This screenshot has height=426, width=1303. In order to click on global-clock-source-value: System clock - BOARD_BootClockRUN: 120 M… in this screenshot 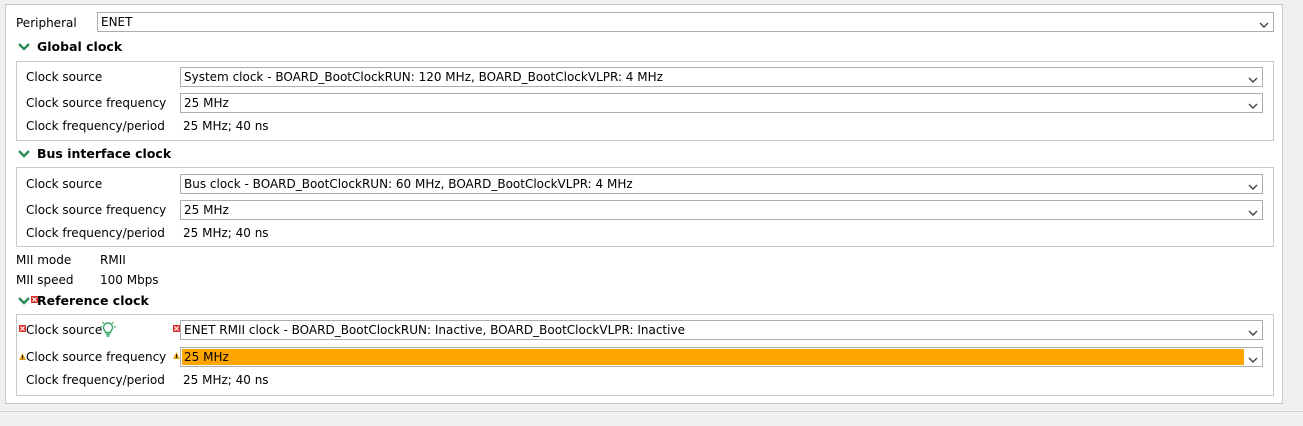, I will do `click(423, 77)`.